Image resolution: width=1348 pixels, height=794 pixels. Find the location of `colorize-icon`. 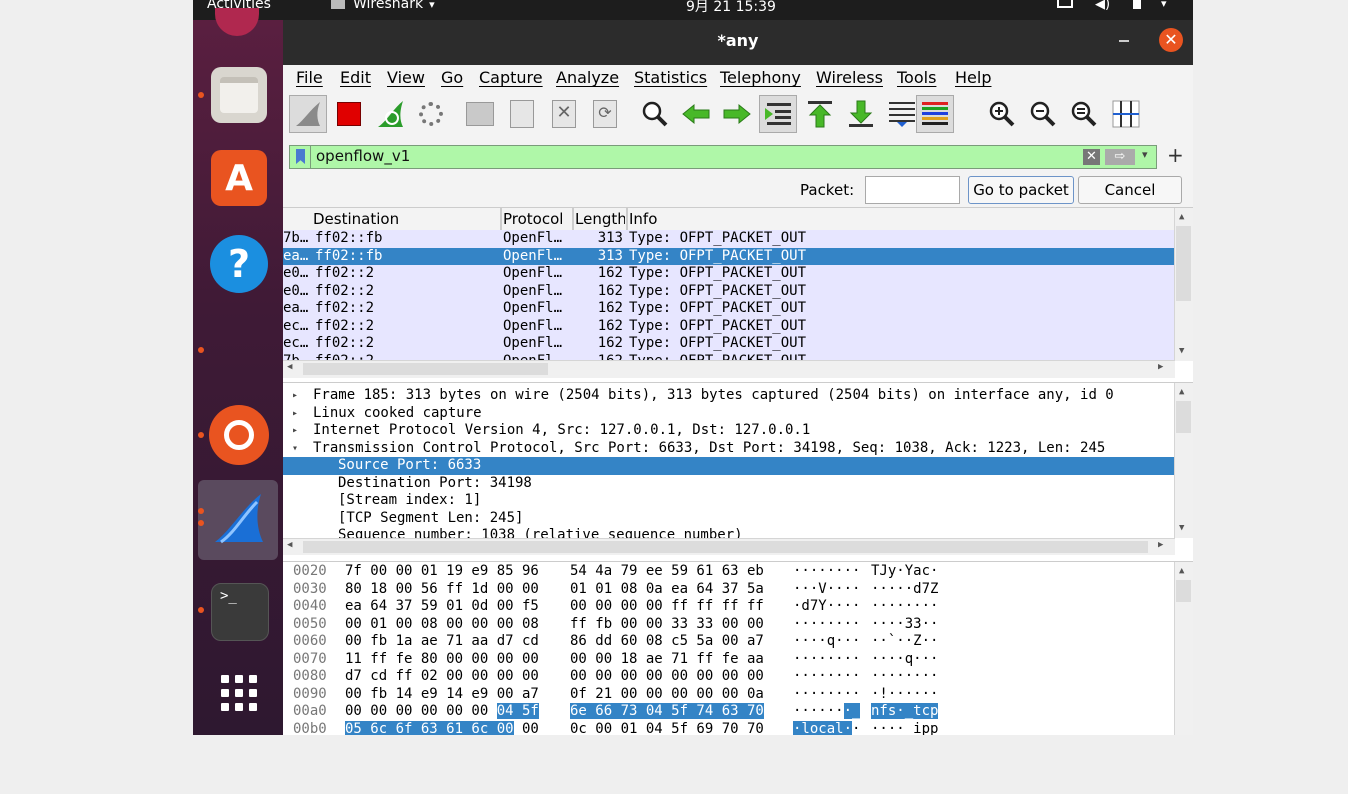

colorize-icon is located at coordinates (935, 114).